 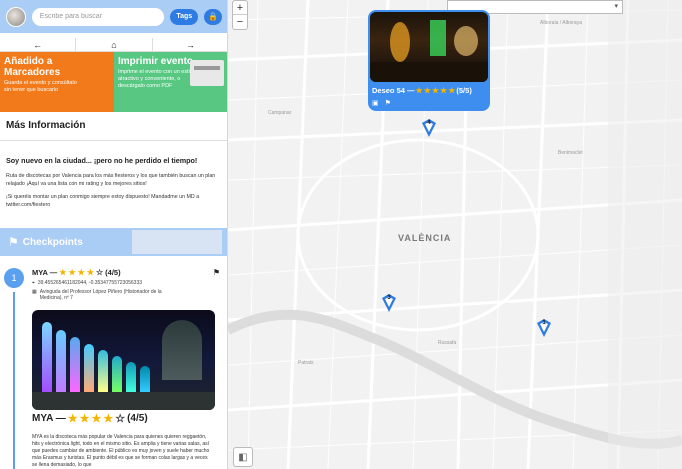 What do you see at coordinates (137, 418) in the screenshot?
I see `checkpoint-big-rating: (4/5)` at bounding box center [137, 418].